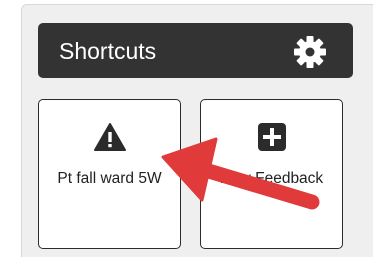  Describe the element at coordinates (108, 51) in the screenshot. I see `header-title: Shortcuts` at that location.